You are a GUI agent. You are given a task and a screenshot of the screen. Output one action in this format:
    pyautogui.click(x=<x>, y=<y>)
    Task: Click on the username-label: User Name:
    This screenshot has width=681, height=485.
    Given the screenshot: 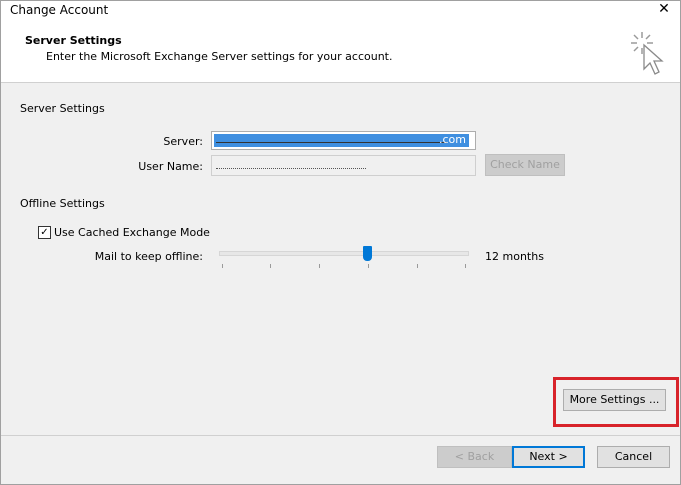 What is the action you would take?
    pyautogui.click(x=170, y=166)
    